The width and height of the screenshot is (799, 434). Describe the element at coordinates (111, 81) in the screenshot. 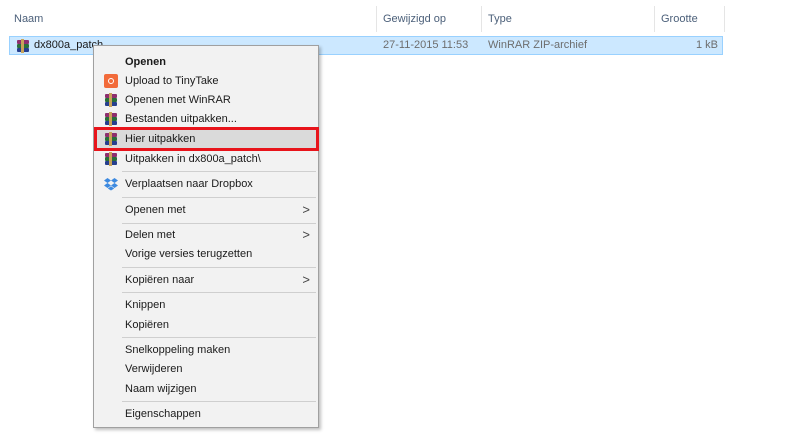

I see `tinytake-icon` at that location.